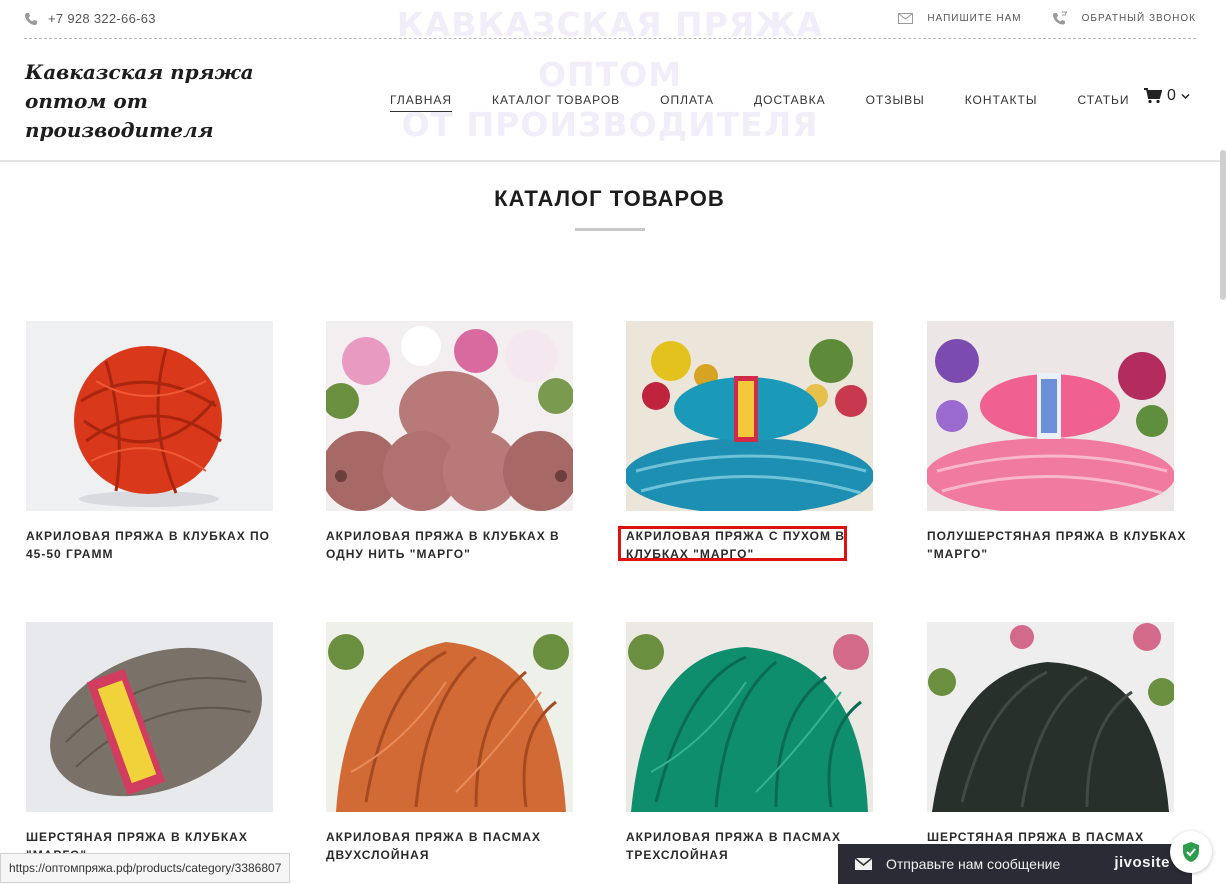 This screenshot has height=884, width=1226. What do you see at coordinates (863, 864) in the screenshot?
I see `envelope-icon` at bounding box center [863, 864].